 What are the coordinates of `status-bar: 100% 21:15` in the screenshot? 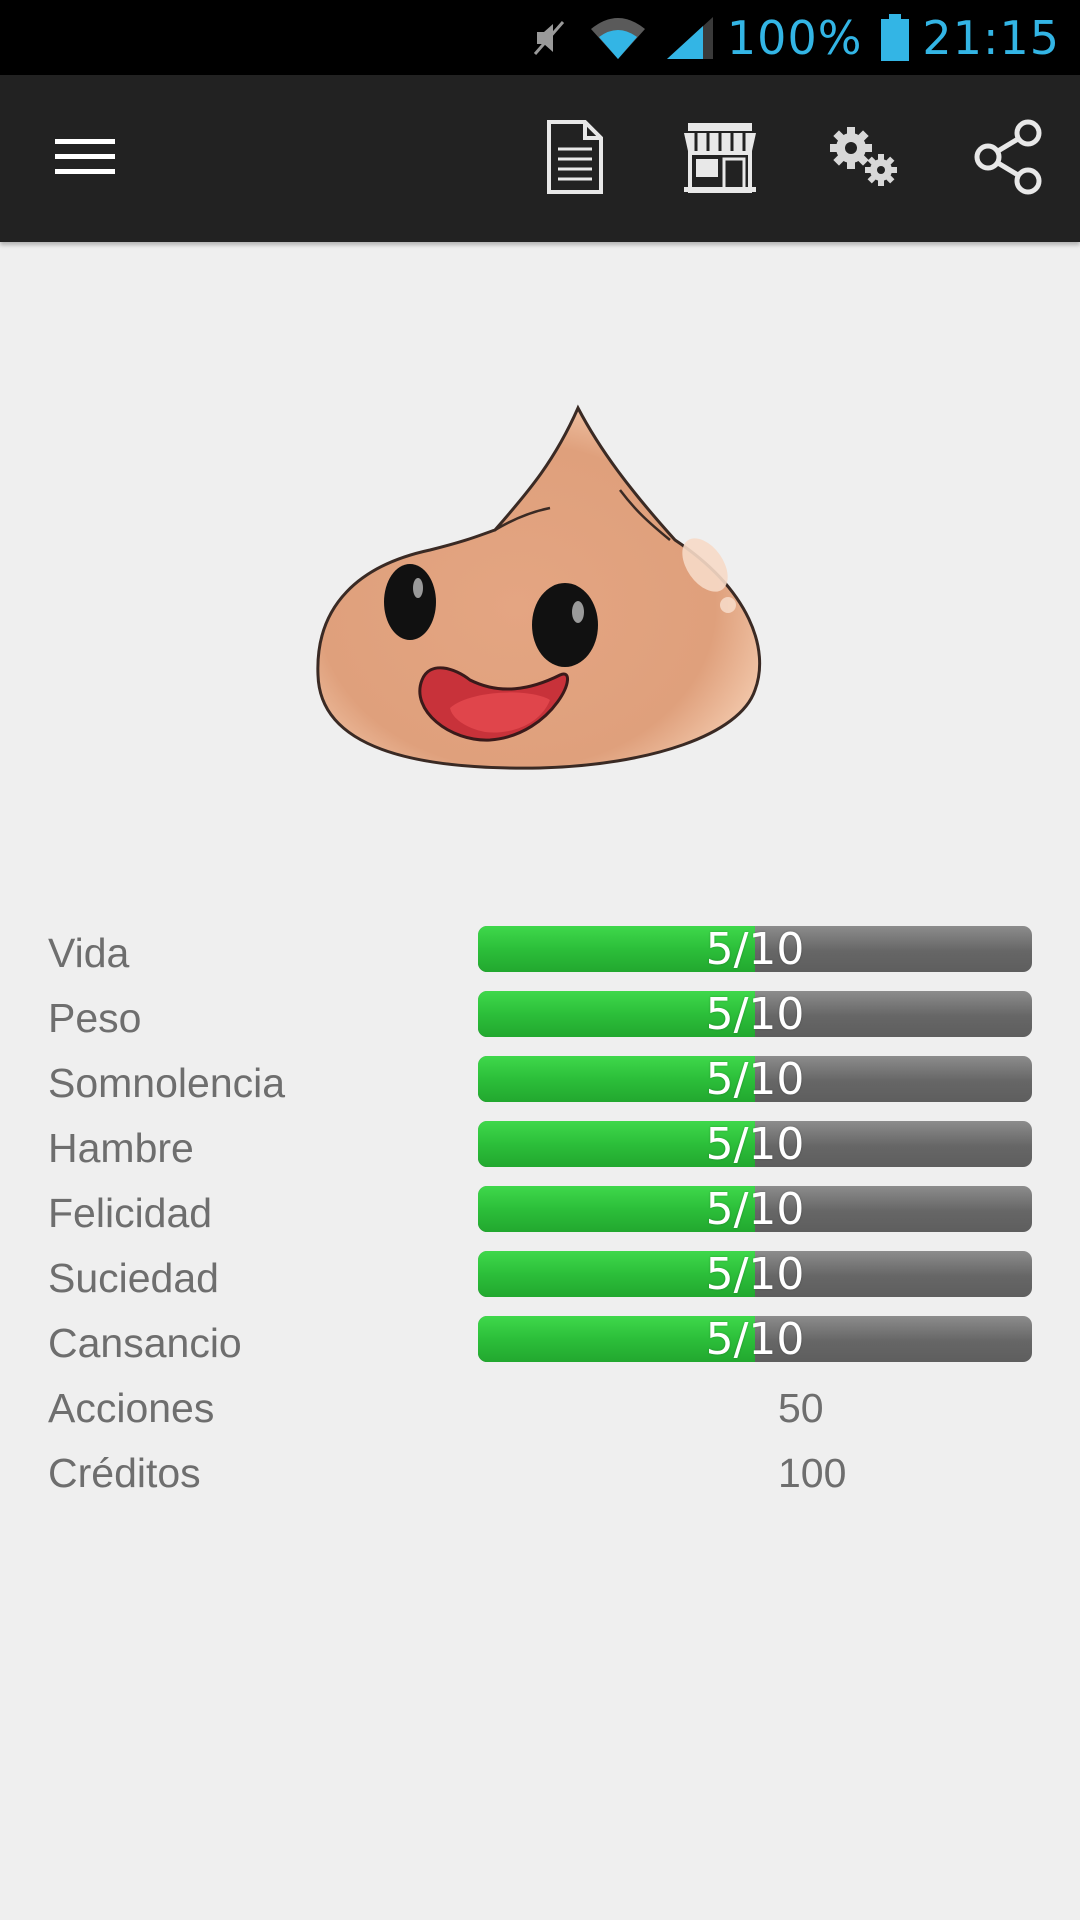 It's located at (540, 37).